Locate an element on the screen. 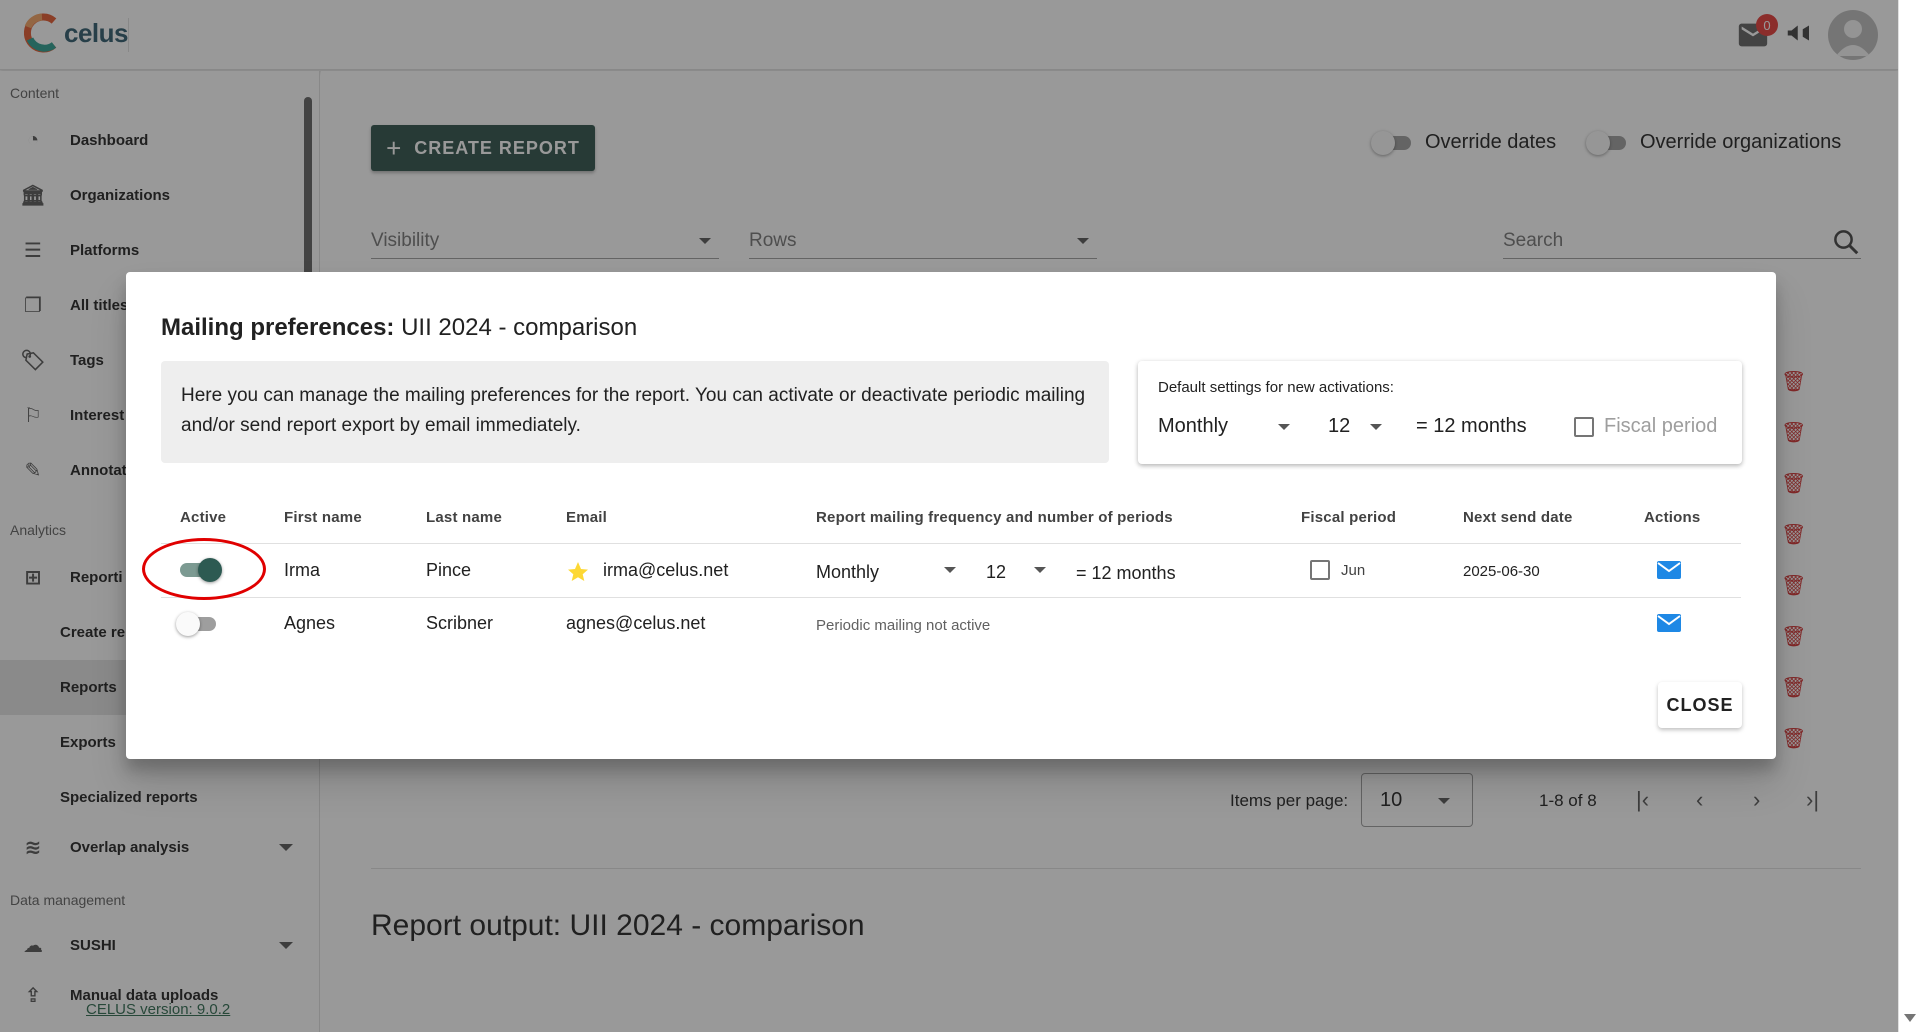  mailing-status: Periodic mailing not active is located at coordinates (903, 625).